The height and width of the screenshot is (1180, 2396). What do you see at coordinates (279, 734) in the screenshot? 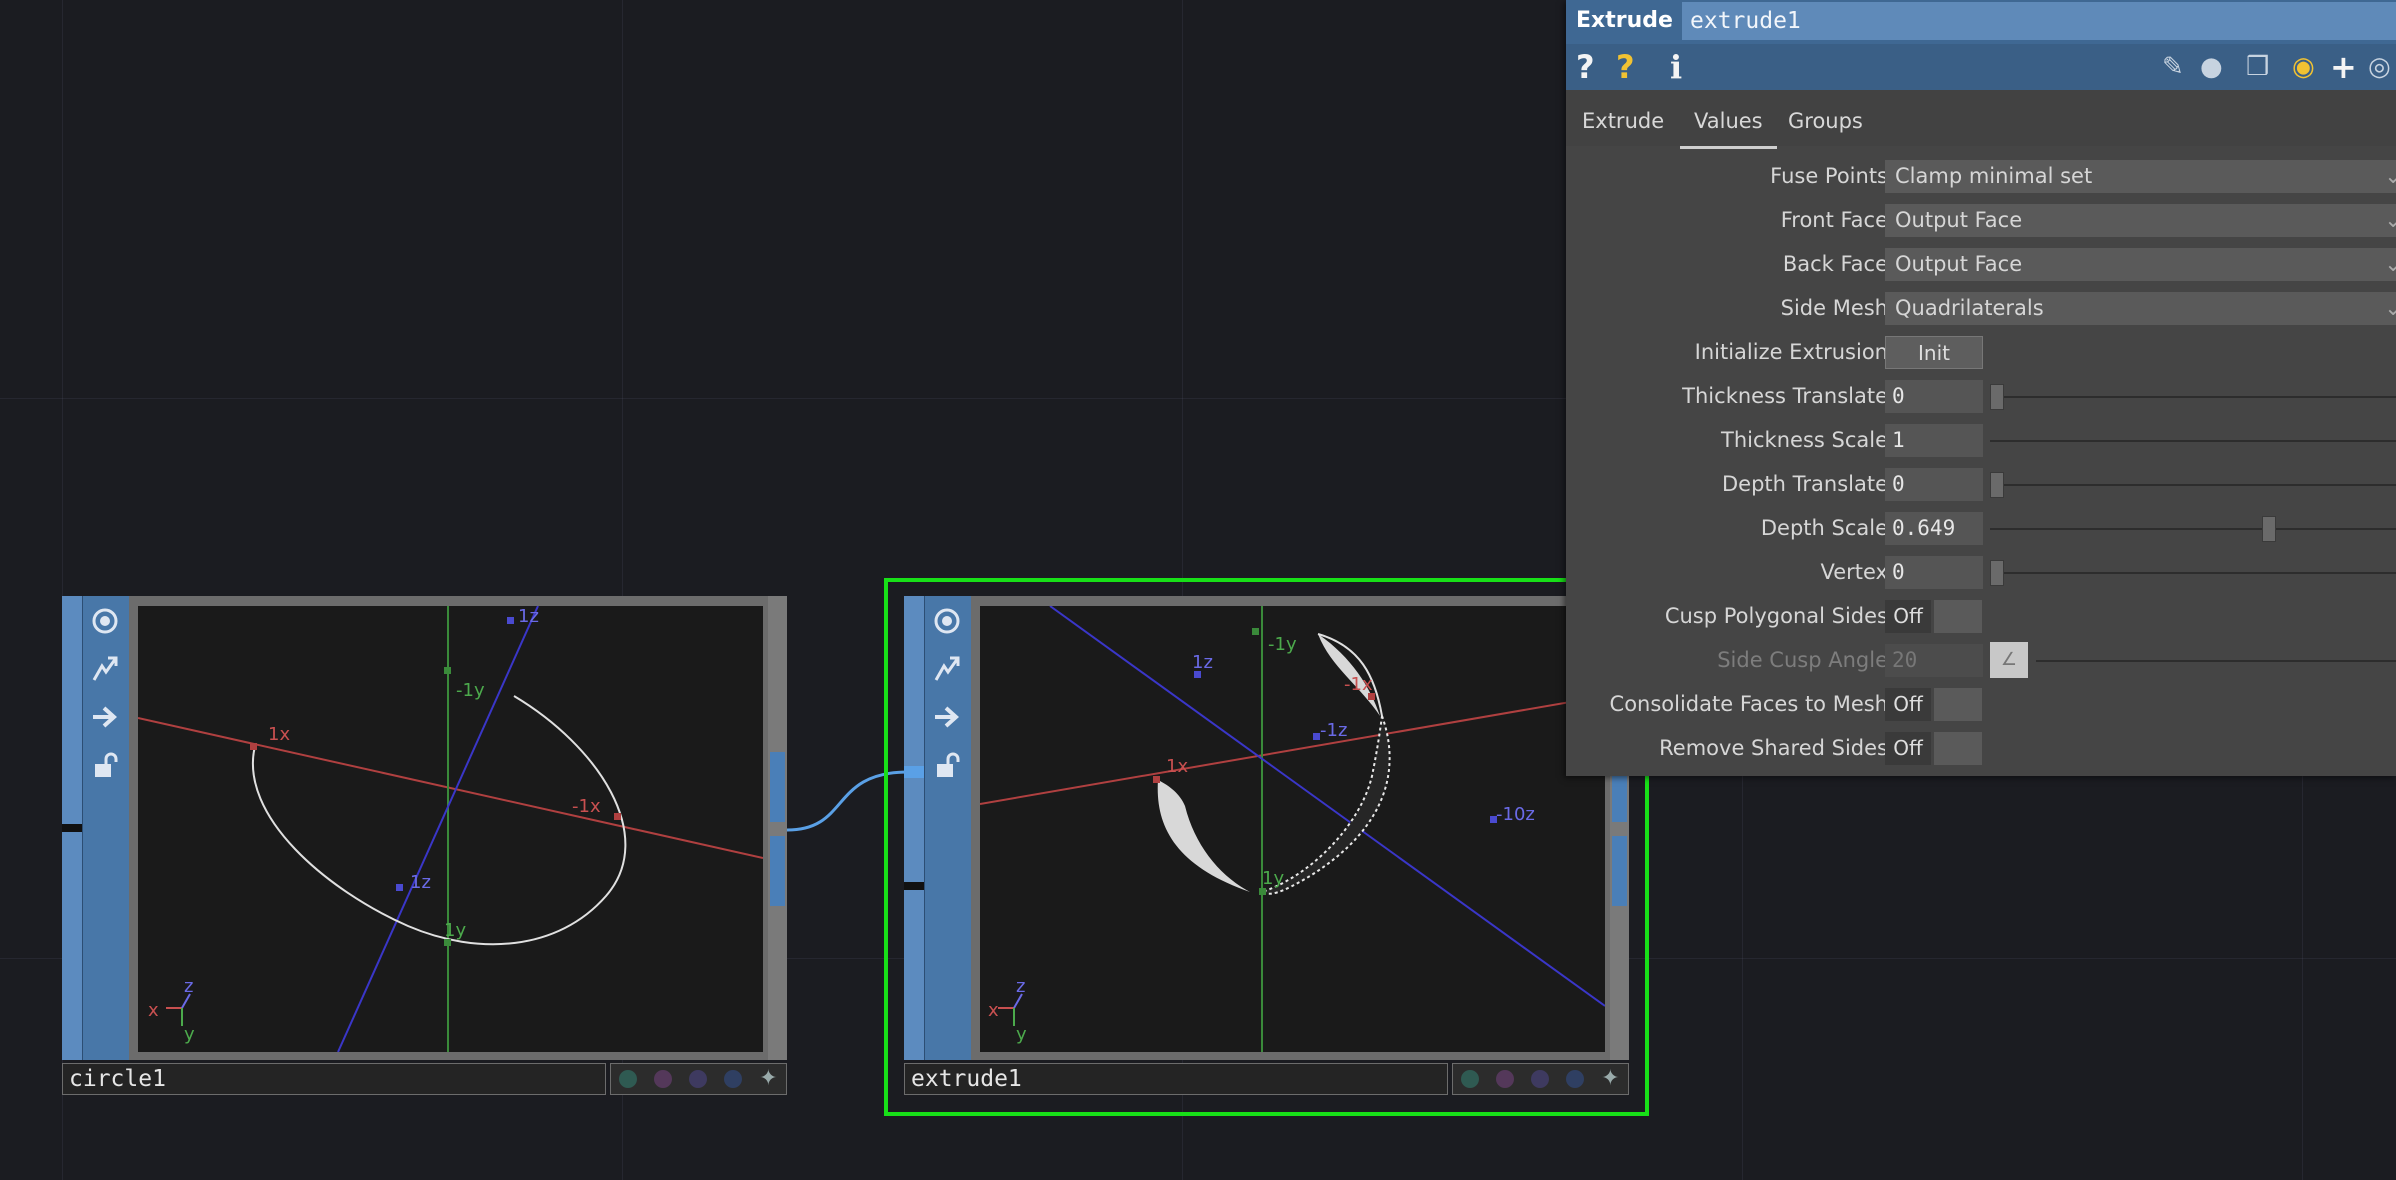
I see `axis-label: 1x` at bounding box center [279, 734].